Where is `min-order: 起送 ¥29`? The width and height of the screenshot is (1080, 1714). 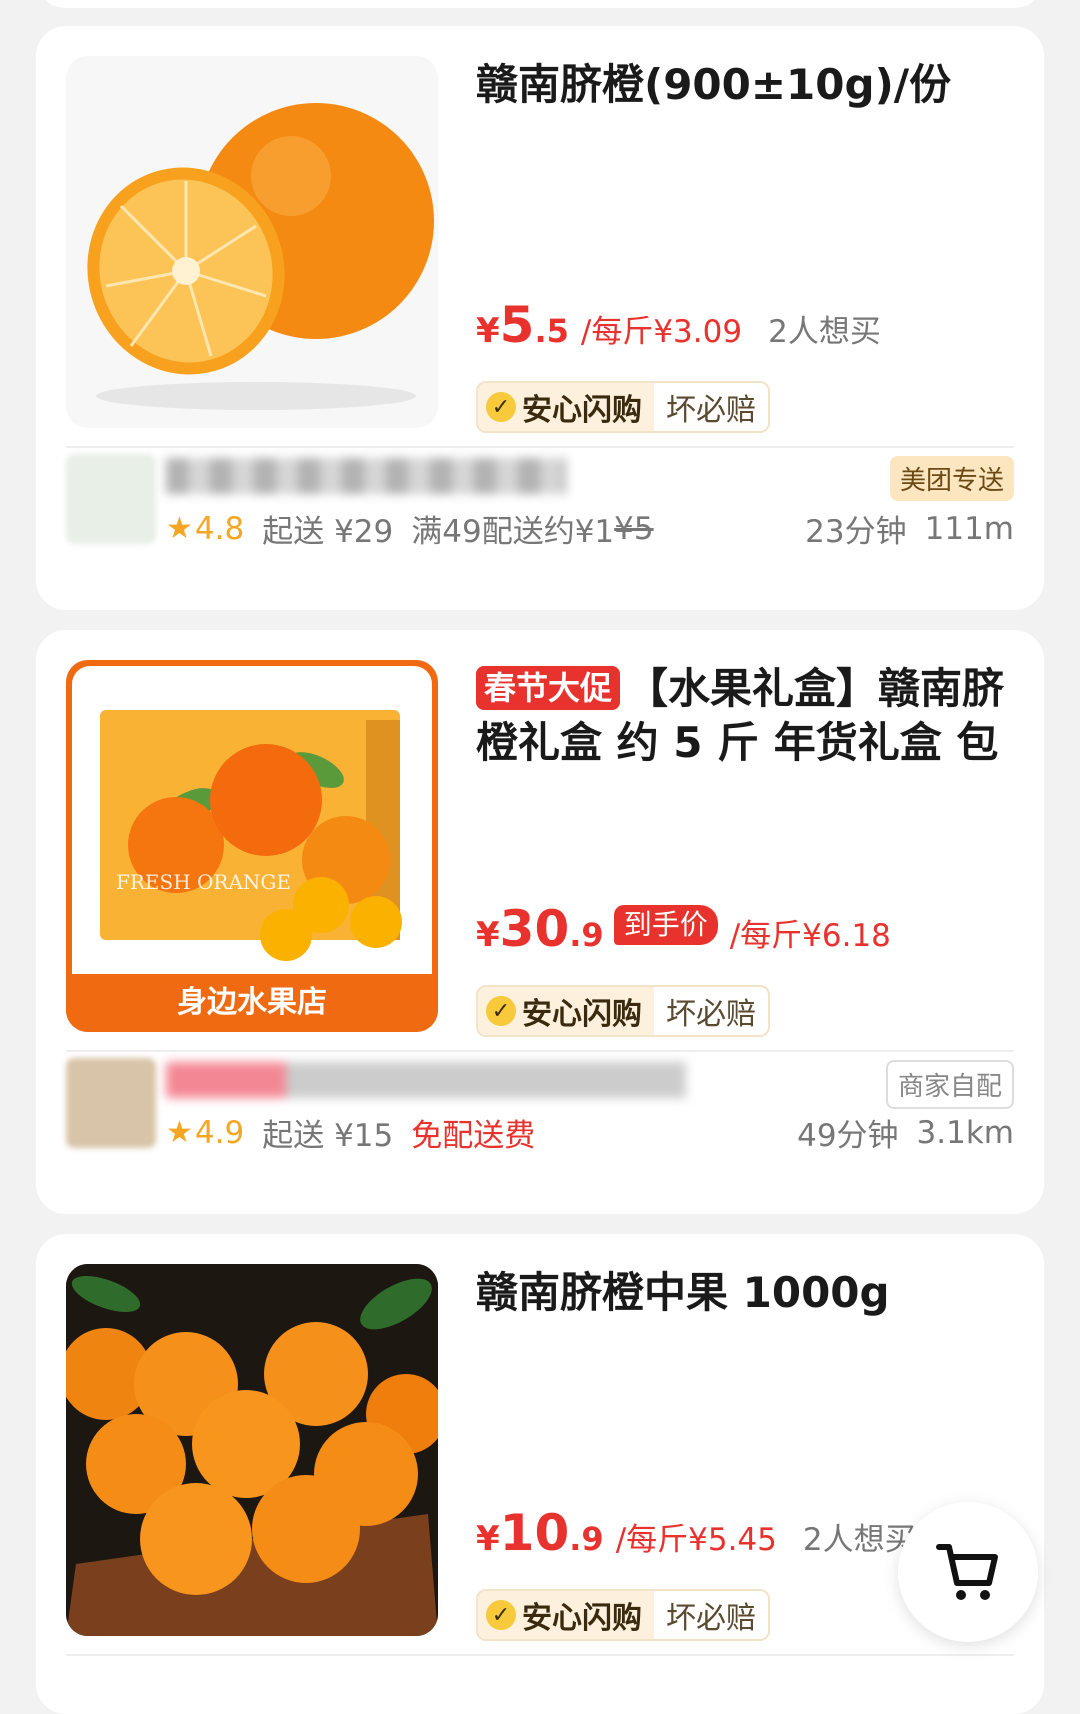
min-order: 起送 ¥29 is located at coordinates (328, 532).